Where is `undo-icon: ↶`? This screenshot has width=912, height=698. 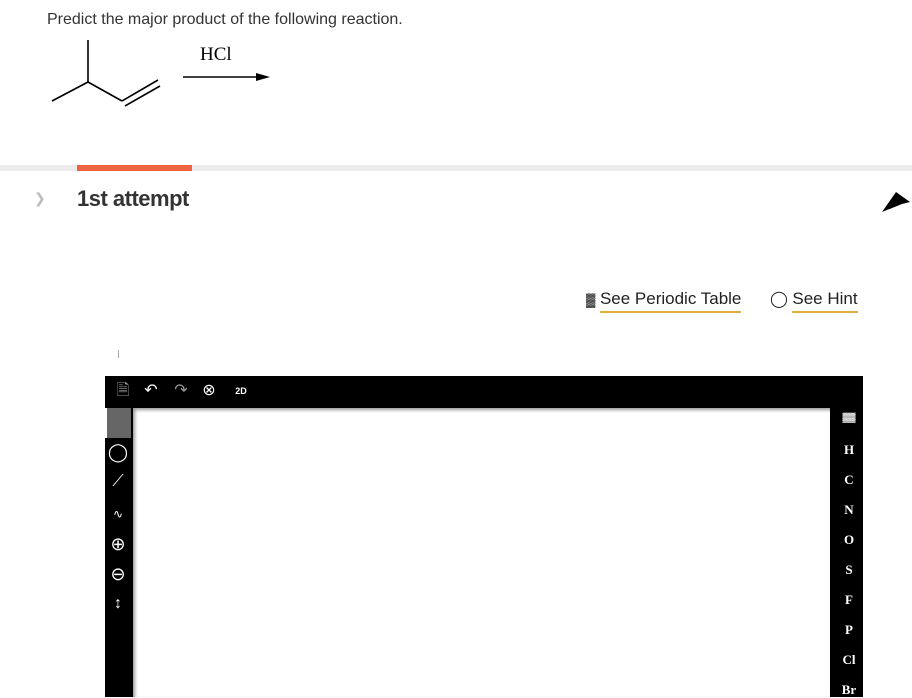
undo-icon: ↶ is located at coordinates (151, 391).